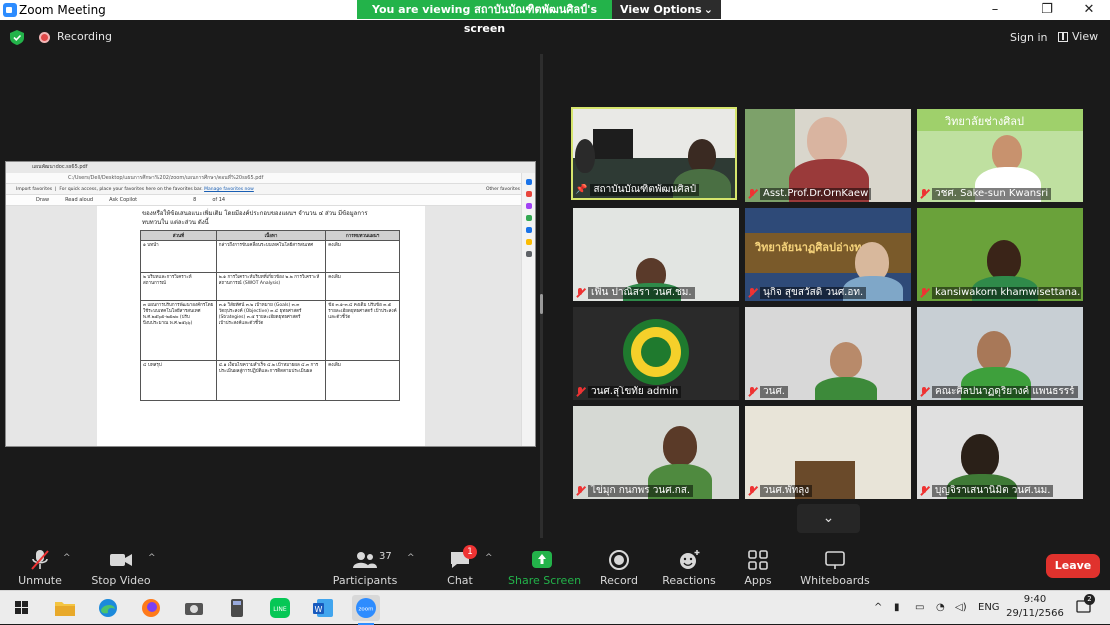  I want to click on chat-options-caret: ^, so click(489, 558).